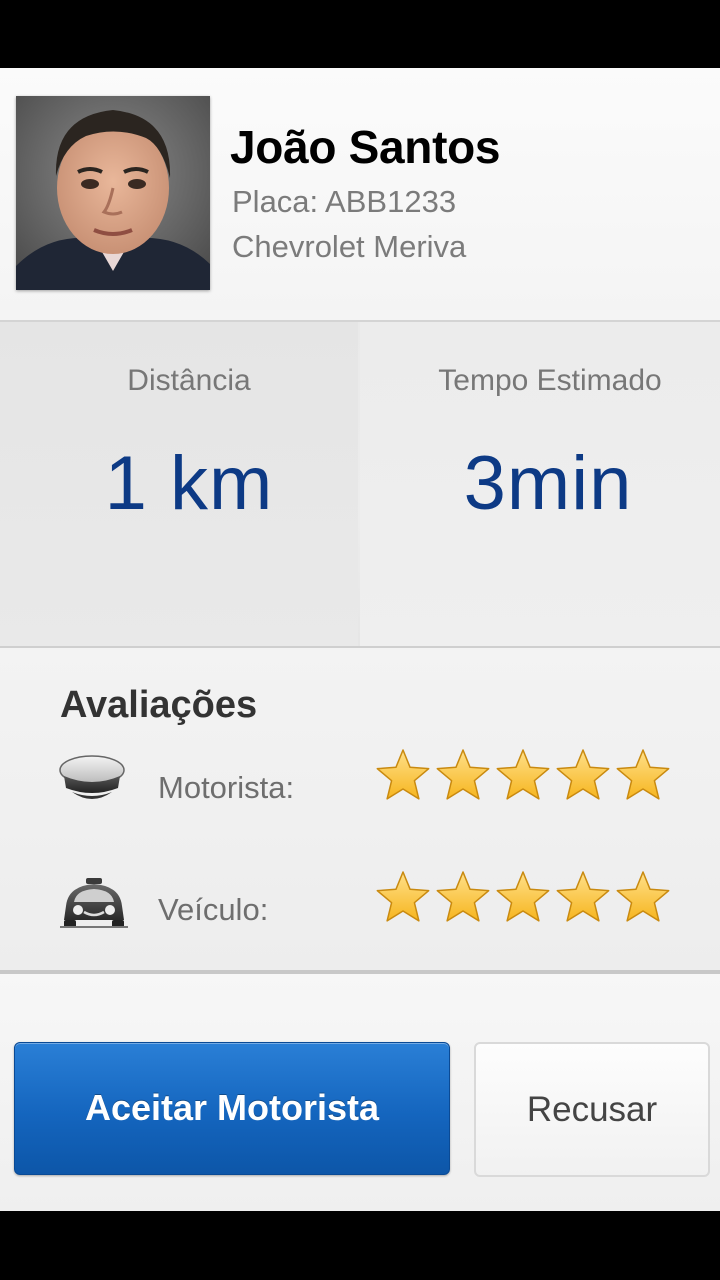 The width and height of the screenshot is (720, 1280). What do you see at coordinates (94, 904) in the screenshot?
I see `taxi-car-icon` at bounding box center [94, 904].